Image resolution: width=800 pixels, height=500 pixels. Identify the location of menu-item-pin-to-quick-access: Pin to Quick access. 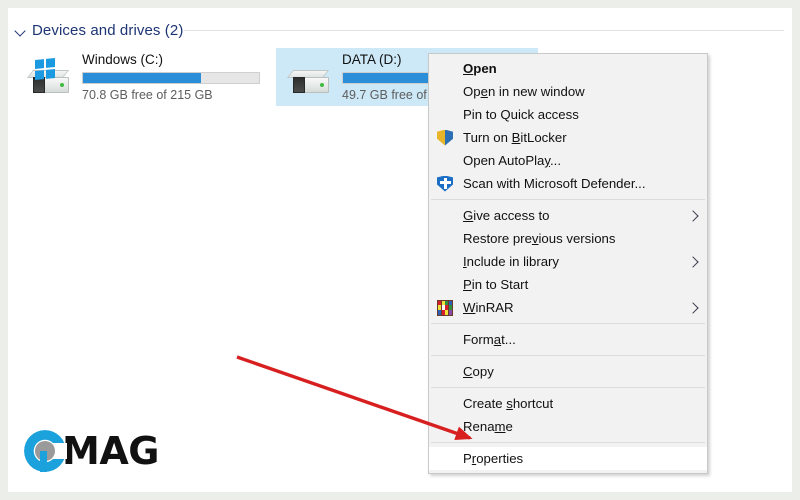
(568, 114).